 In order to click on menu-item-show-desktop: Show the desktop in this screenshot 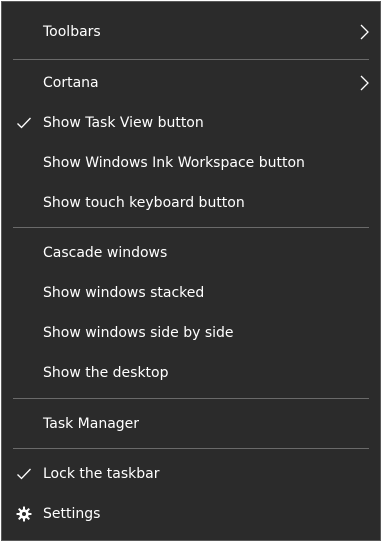, I will do `click(191, 373)`.